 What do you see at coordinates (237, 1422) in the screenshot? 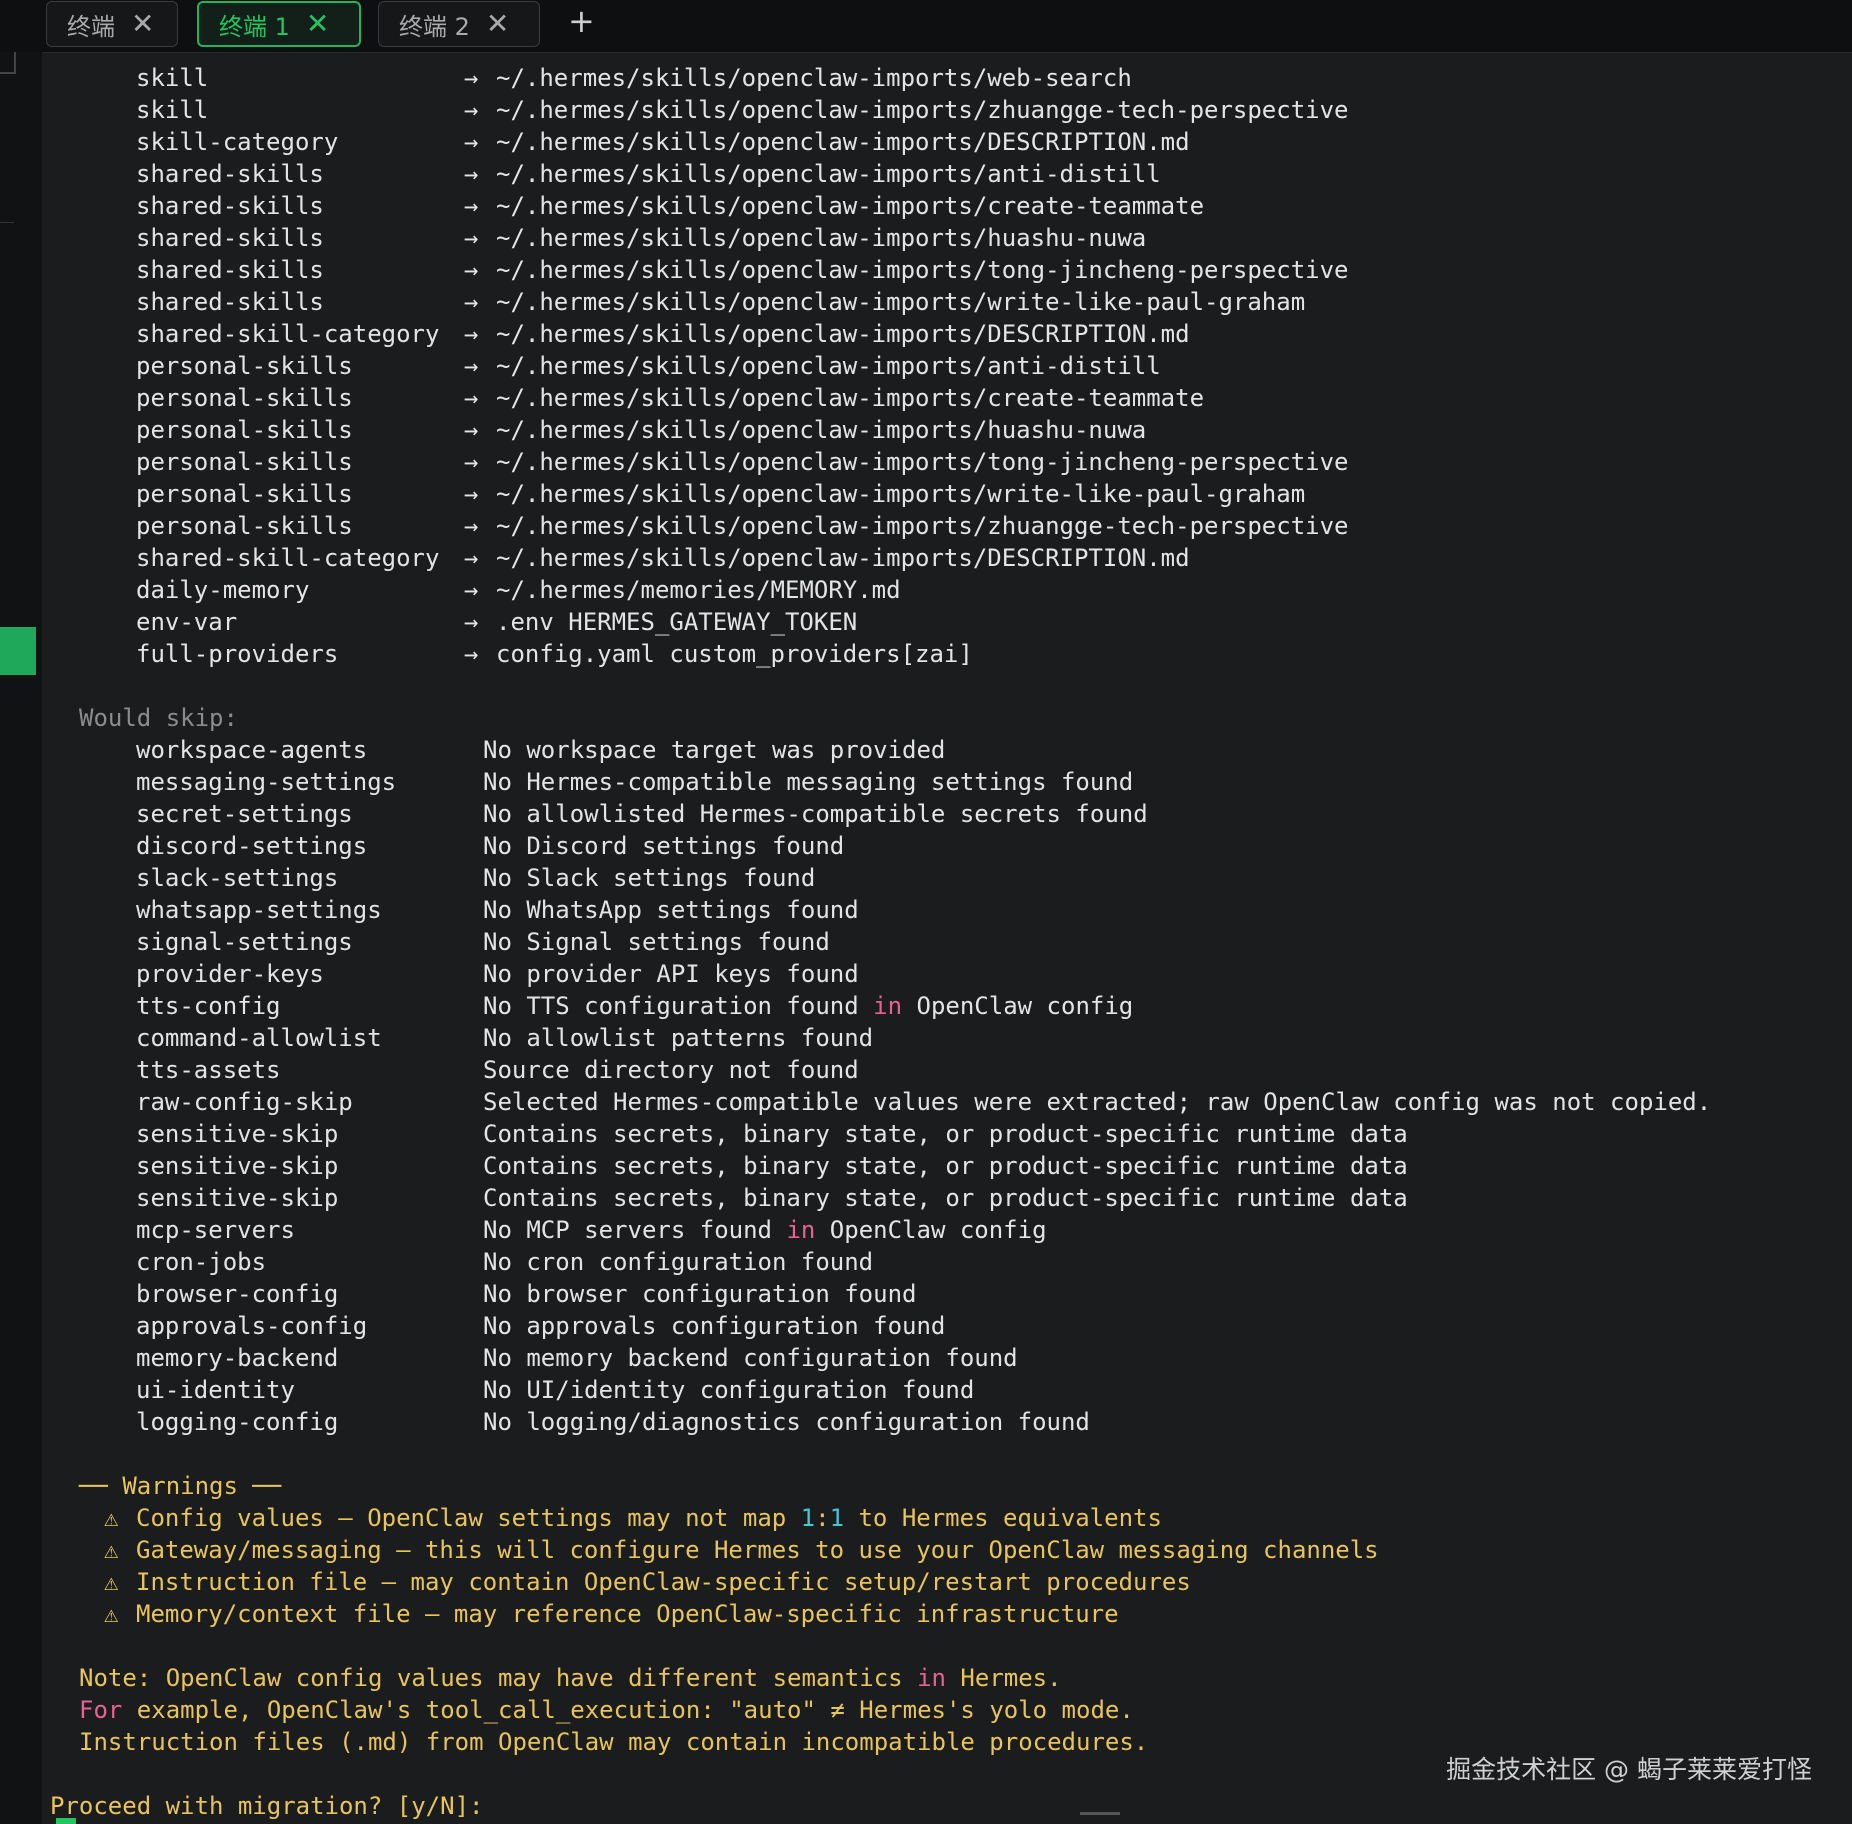
I see `skip-key: logging-config` at bounding box center [237, 1422].